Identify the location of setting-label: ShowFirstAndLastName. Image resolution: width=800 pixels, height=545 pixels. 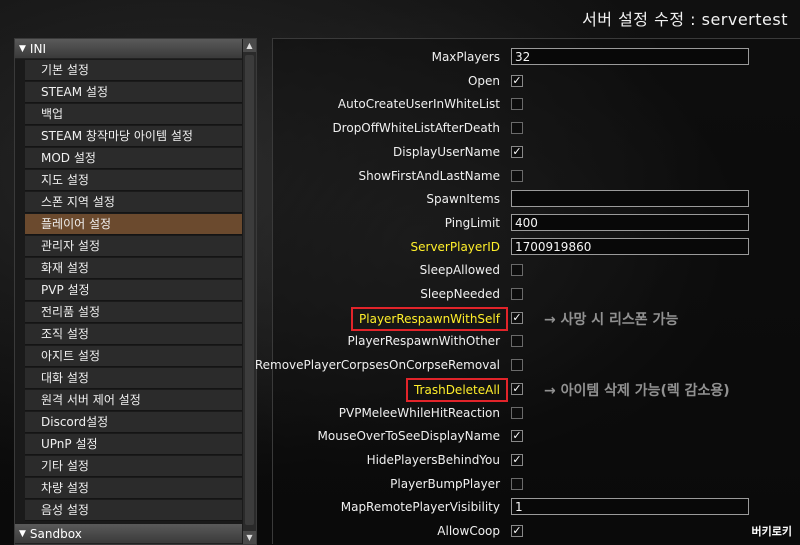
(429, 175).